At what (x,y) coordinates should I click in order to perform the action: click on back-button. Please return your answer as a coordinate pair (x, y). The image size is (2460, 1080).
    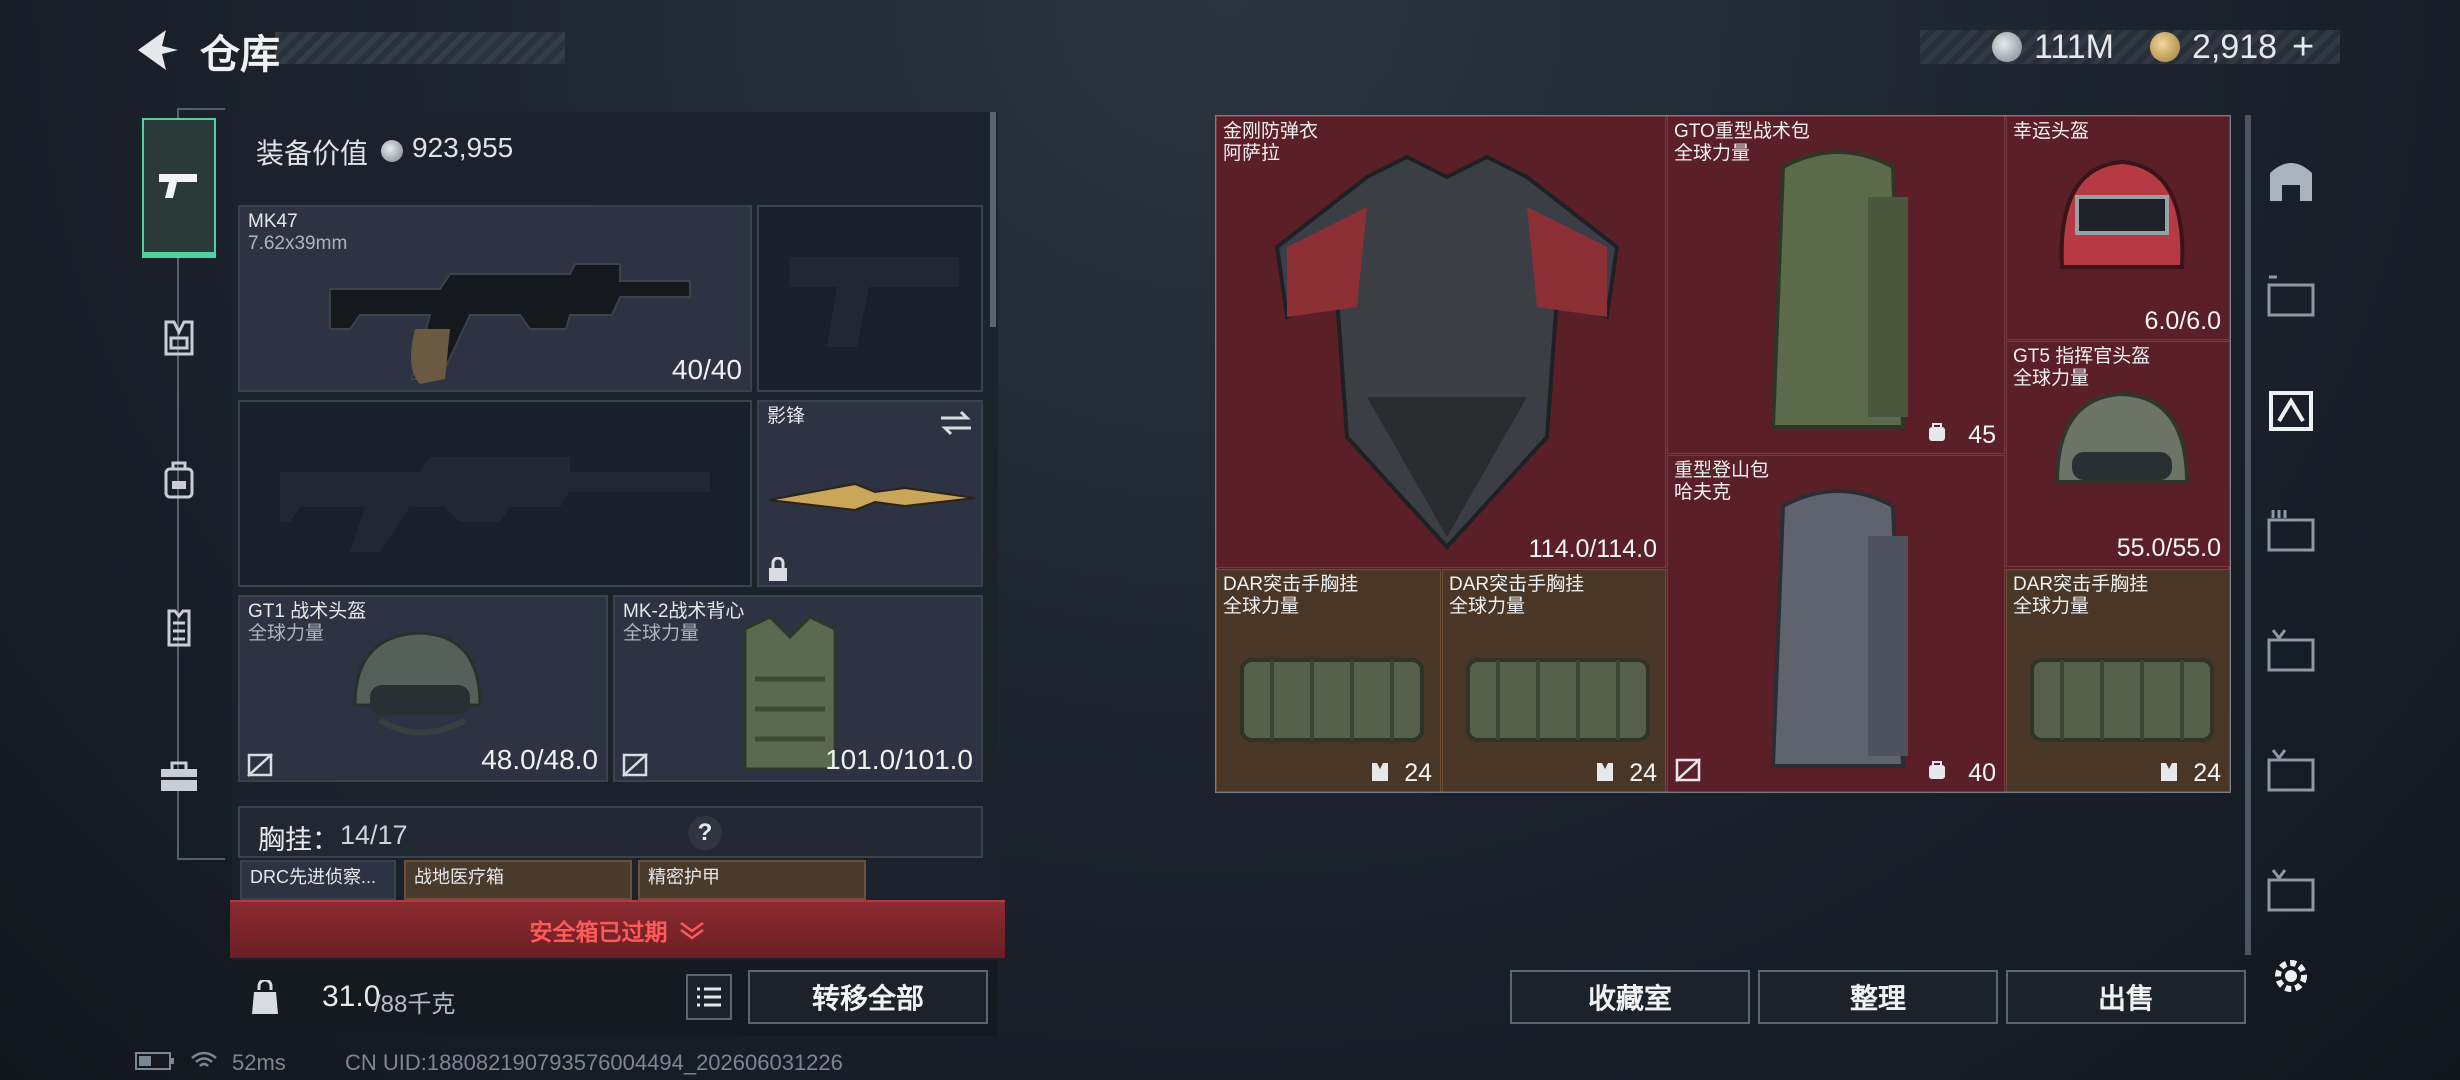
    Looking at the image, I should click on (156, 50).